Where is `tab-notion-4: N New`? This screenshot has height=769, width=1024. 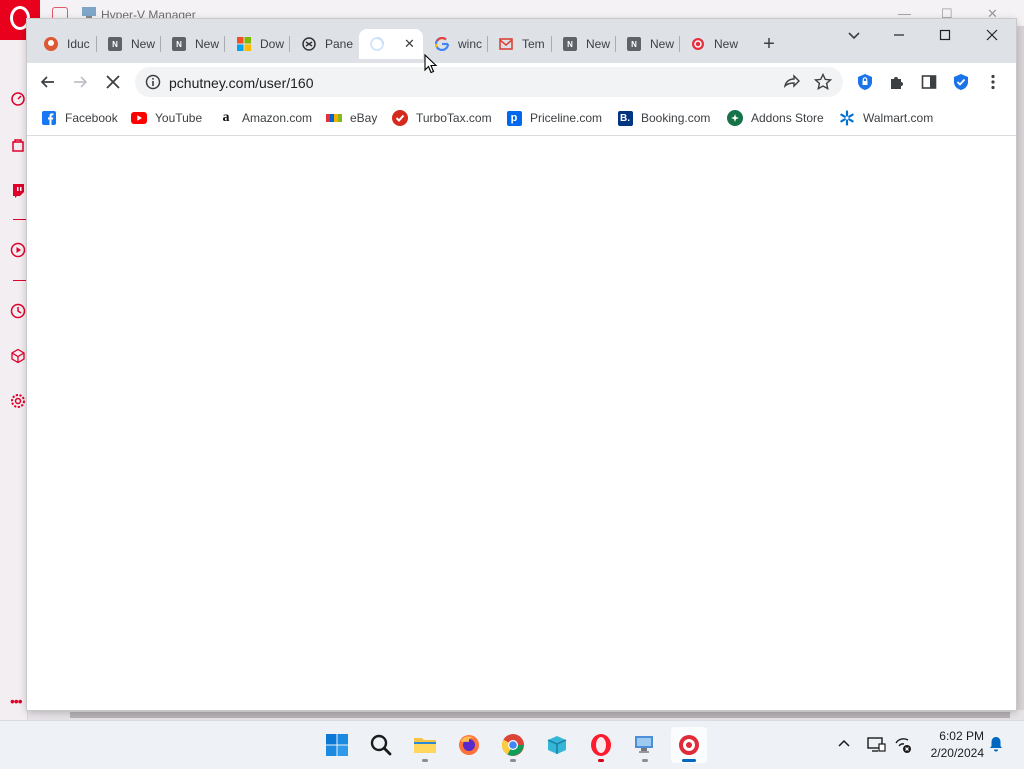 tab-notion-4: N New is located at coordinates (648, 44).